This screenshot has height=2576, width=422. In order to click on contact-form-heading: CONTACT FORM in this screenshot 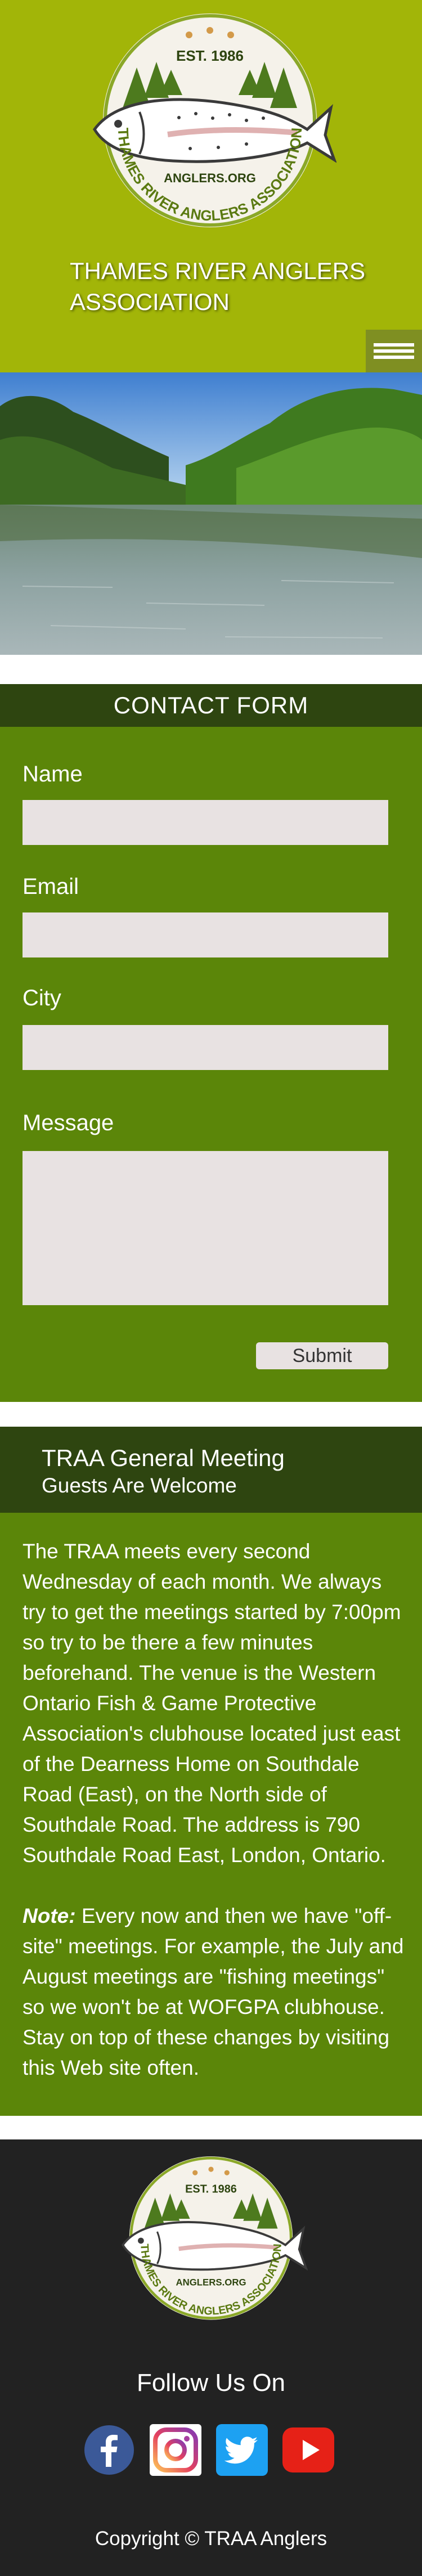, I will do `click(211, 705)`.